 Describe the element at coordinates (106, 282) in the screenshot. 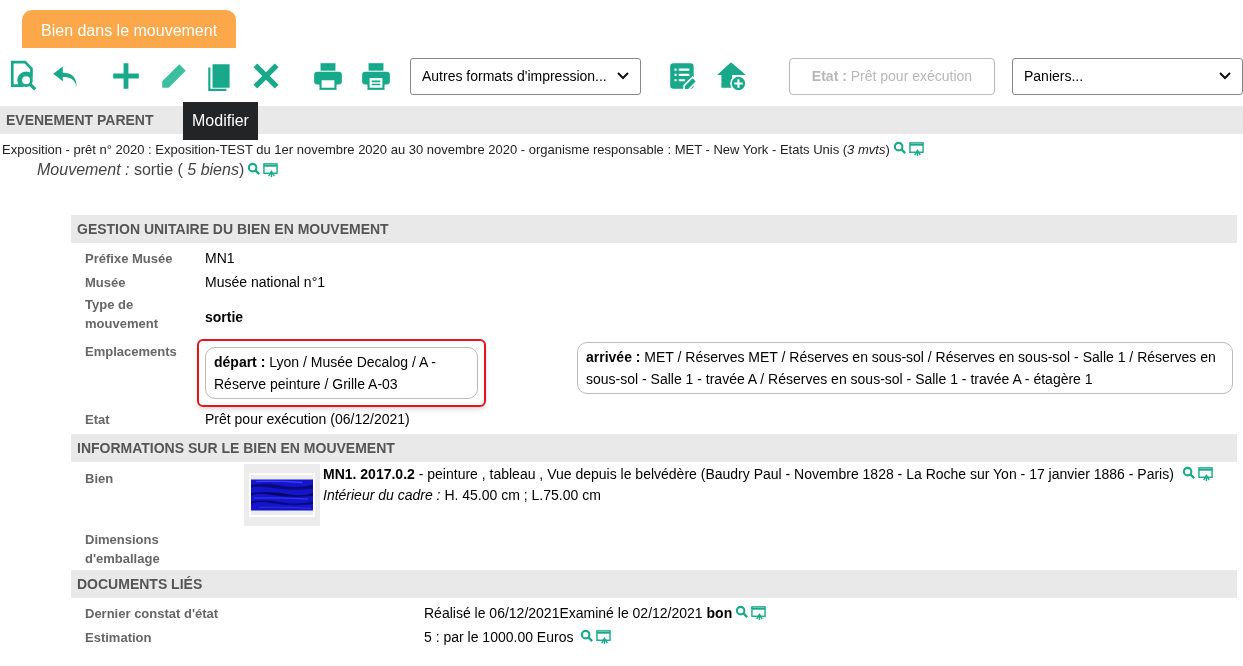

I see `field-label: Musée` at that location.